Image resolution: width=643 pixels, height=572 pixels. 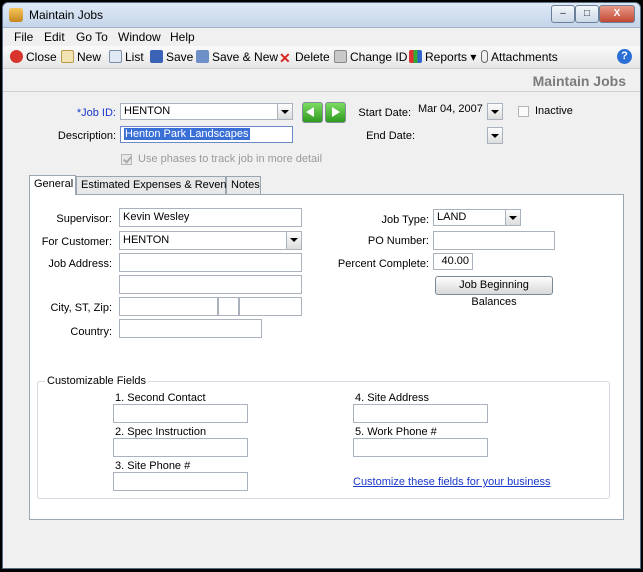 What do you see at coordinates (370, 57) in the screenshot?
I see `change-id-button: Change ID` at bounding box center [370, 57].